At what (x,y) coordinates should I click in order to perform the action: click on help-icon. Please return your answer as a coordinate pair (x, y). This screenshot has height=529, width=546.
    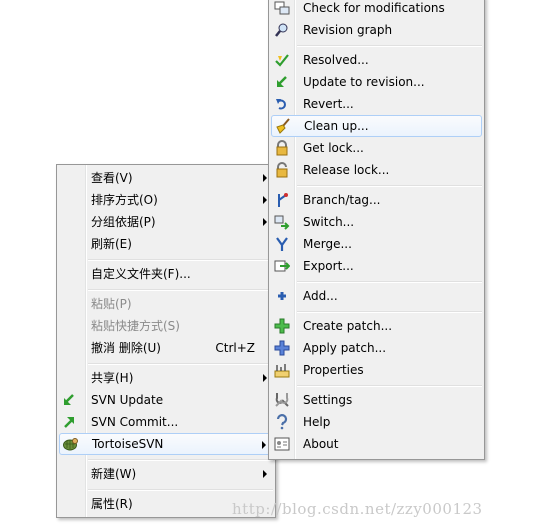
    Looking at the image, I should click on (282, 422).